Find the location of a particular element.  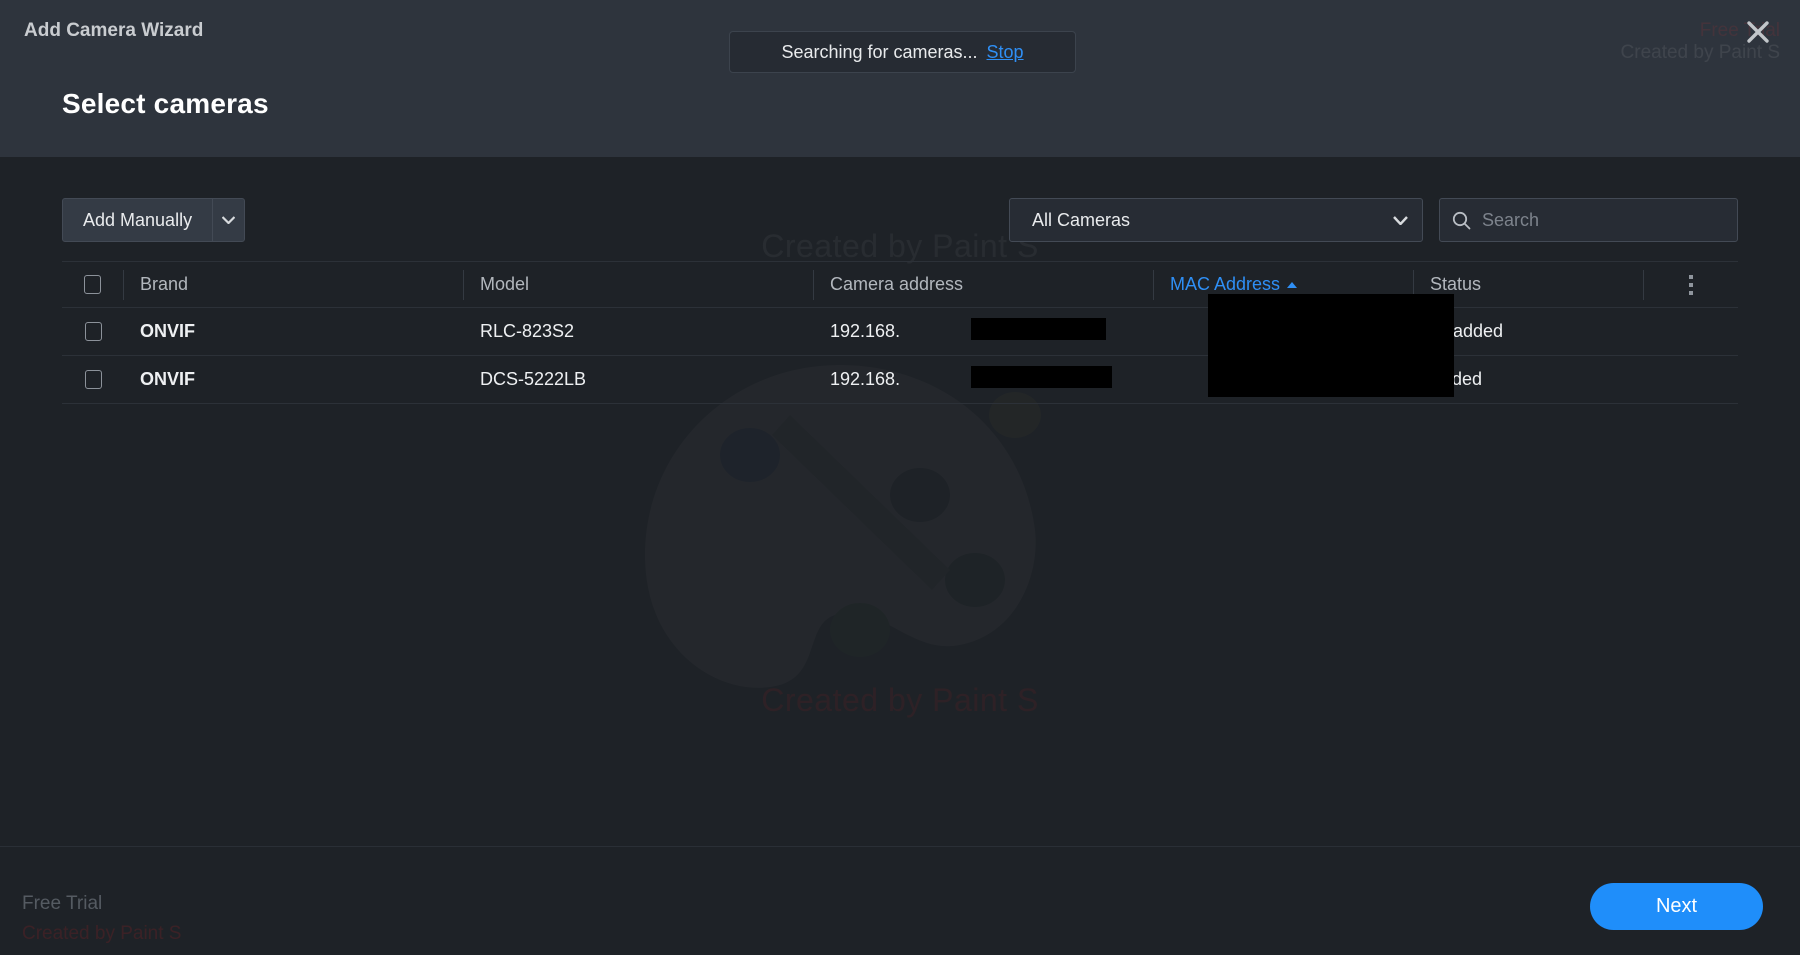

column-header-mac-address: MAC Address is located at coordinates (1284, 284).